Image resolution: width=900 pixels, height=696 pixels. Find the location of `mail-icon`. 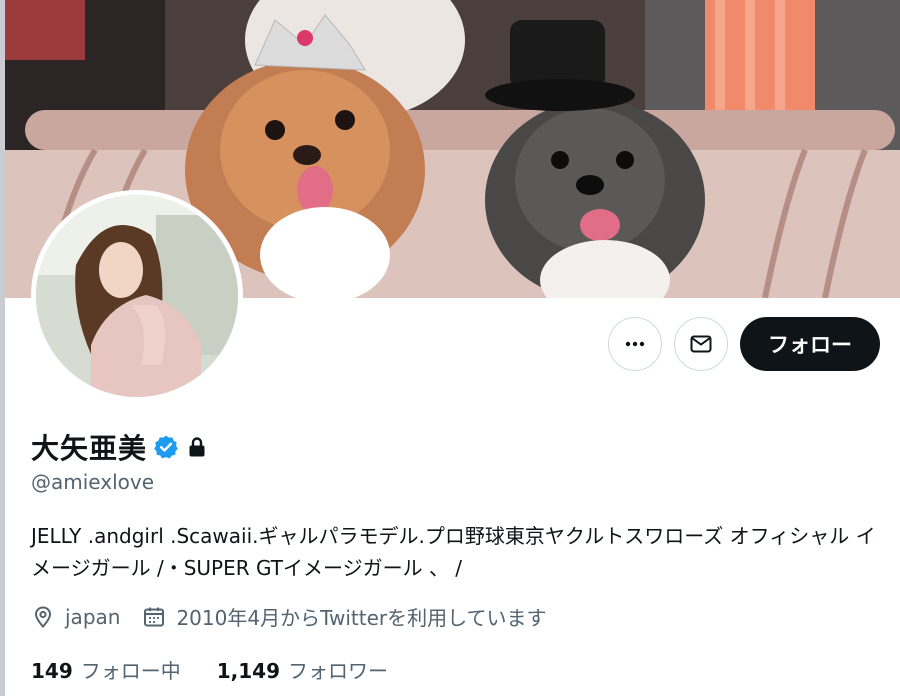

mail-icon is located at coordinates (701, 344).